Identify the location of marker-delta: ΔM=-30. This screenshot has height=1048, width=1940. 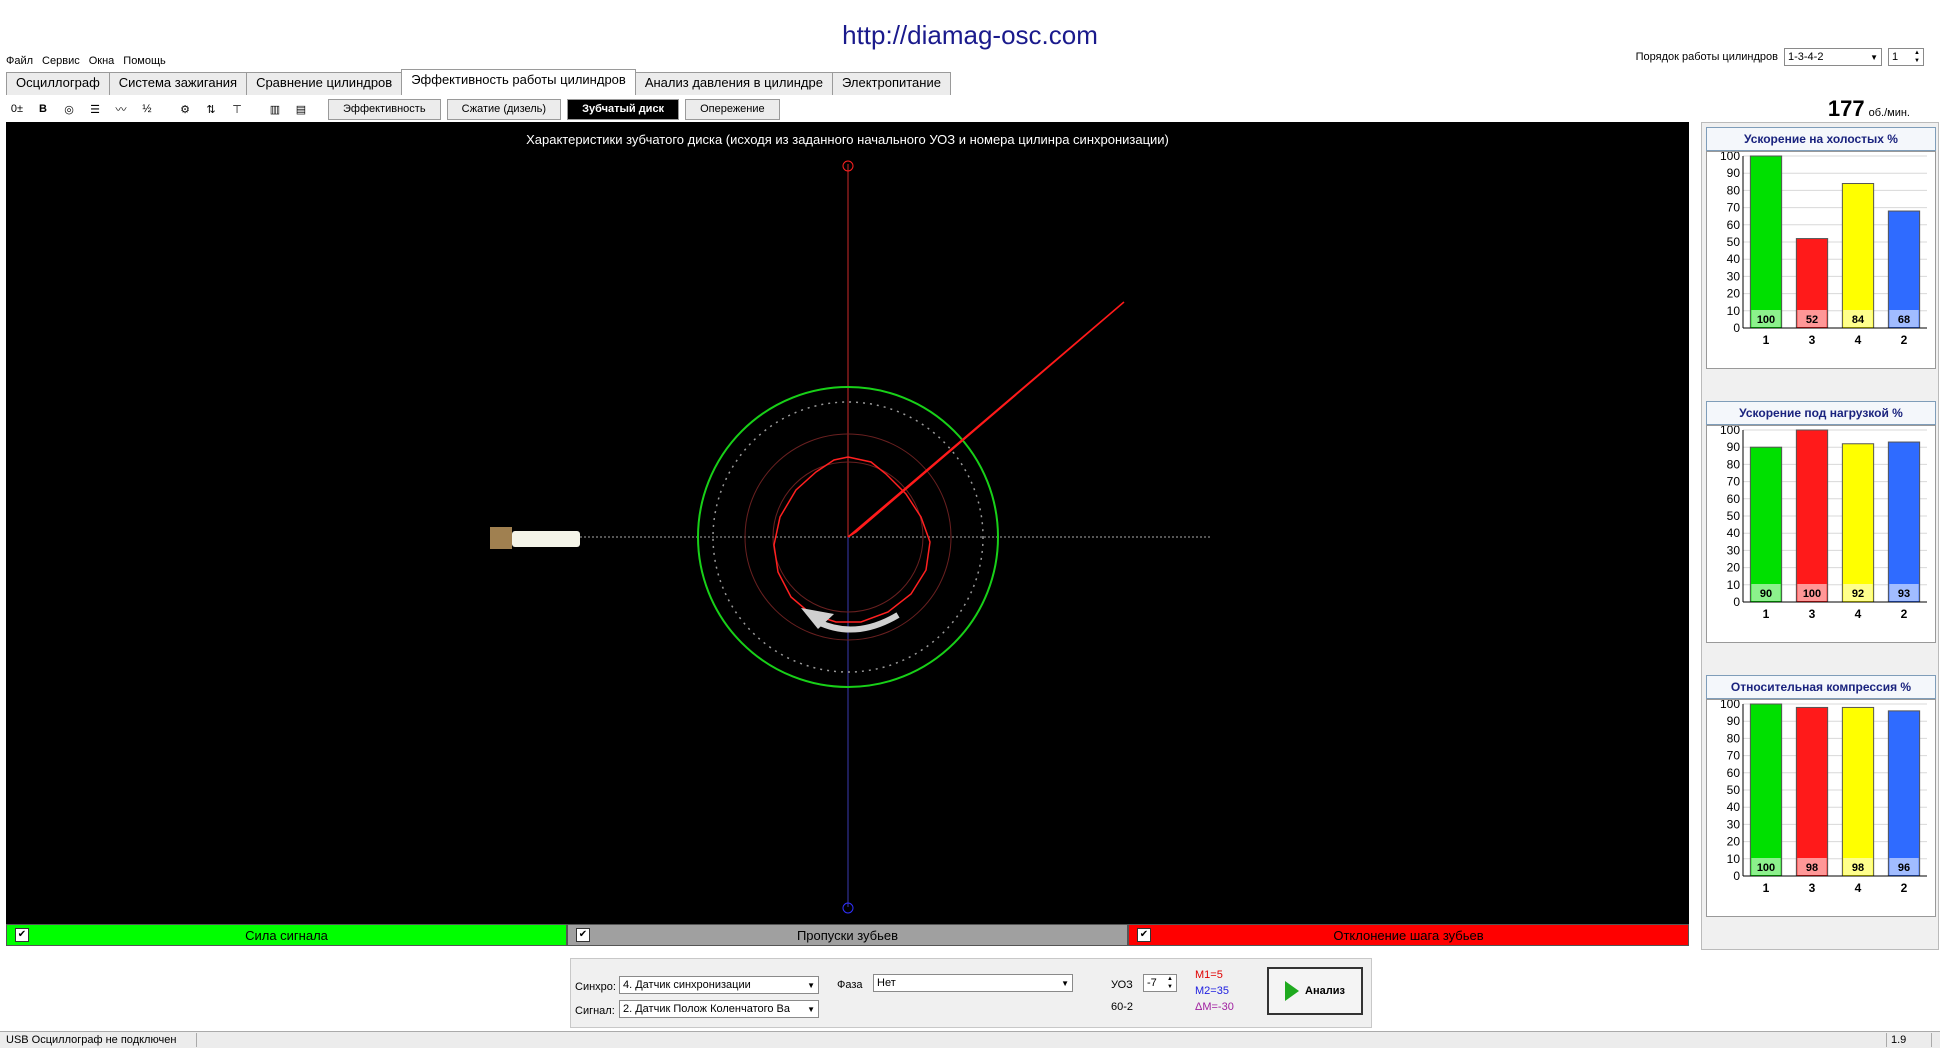
(1214, 1007).